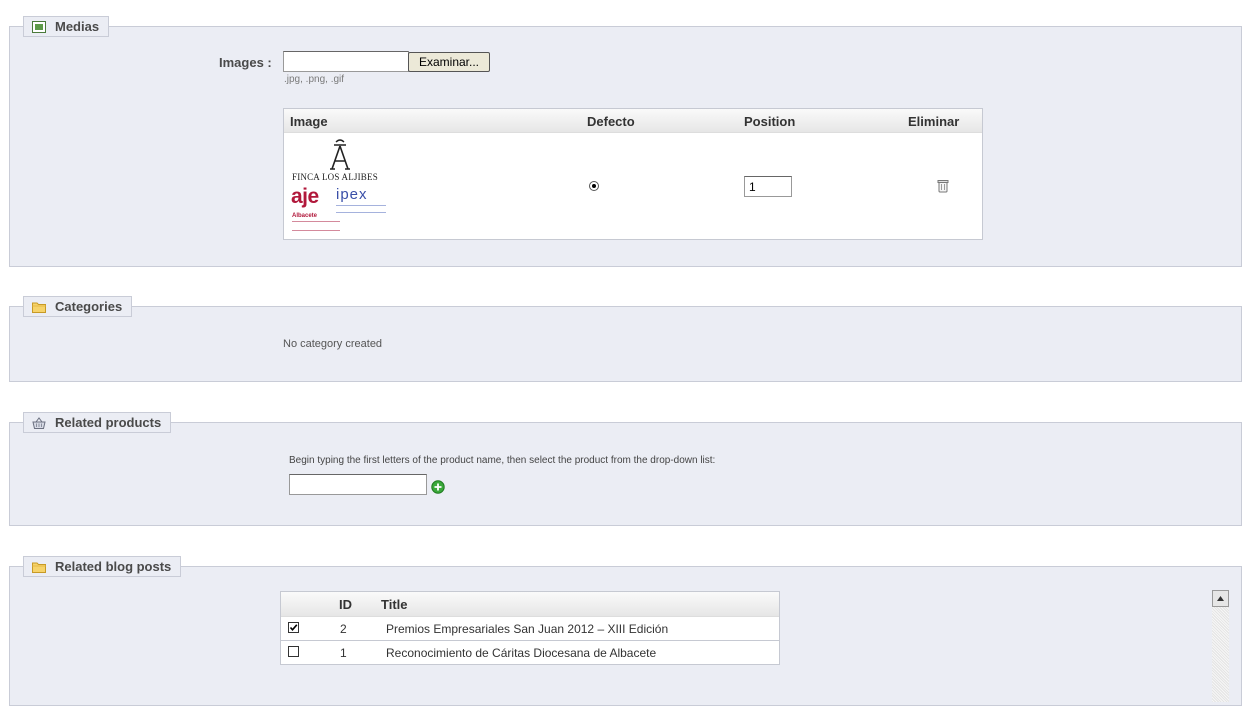 This screenshot has width=1247, height=706. Describe the element at coordinates (530, 604) in the screenshot. I see `blog-posts-table-header` at that location.